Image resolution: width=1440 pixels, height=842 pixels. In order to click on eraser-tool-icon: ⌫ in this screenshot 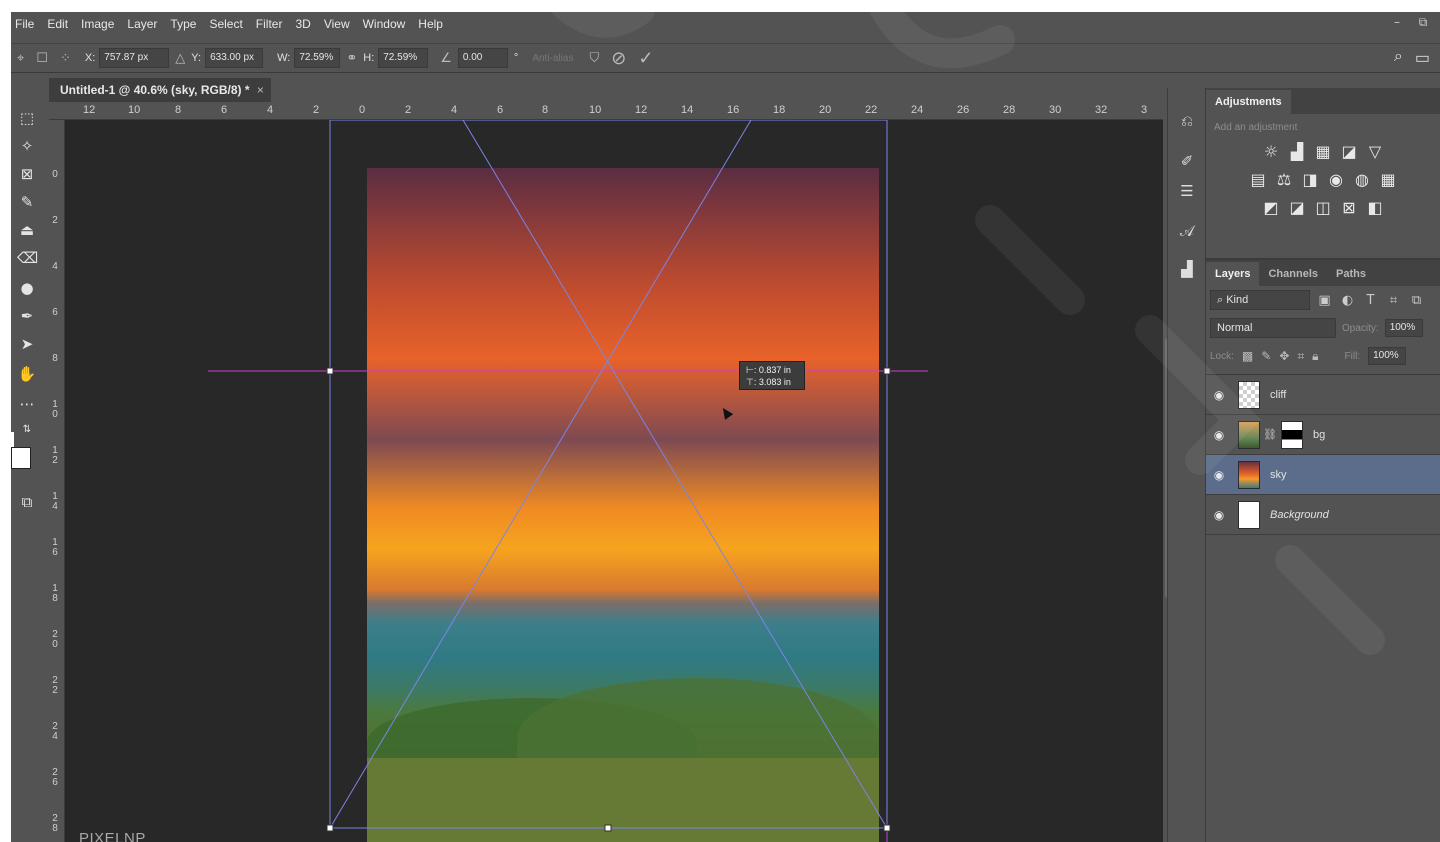, I will do `click(27, 258)`.